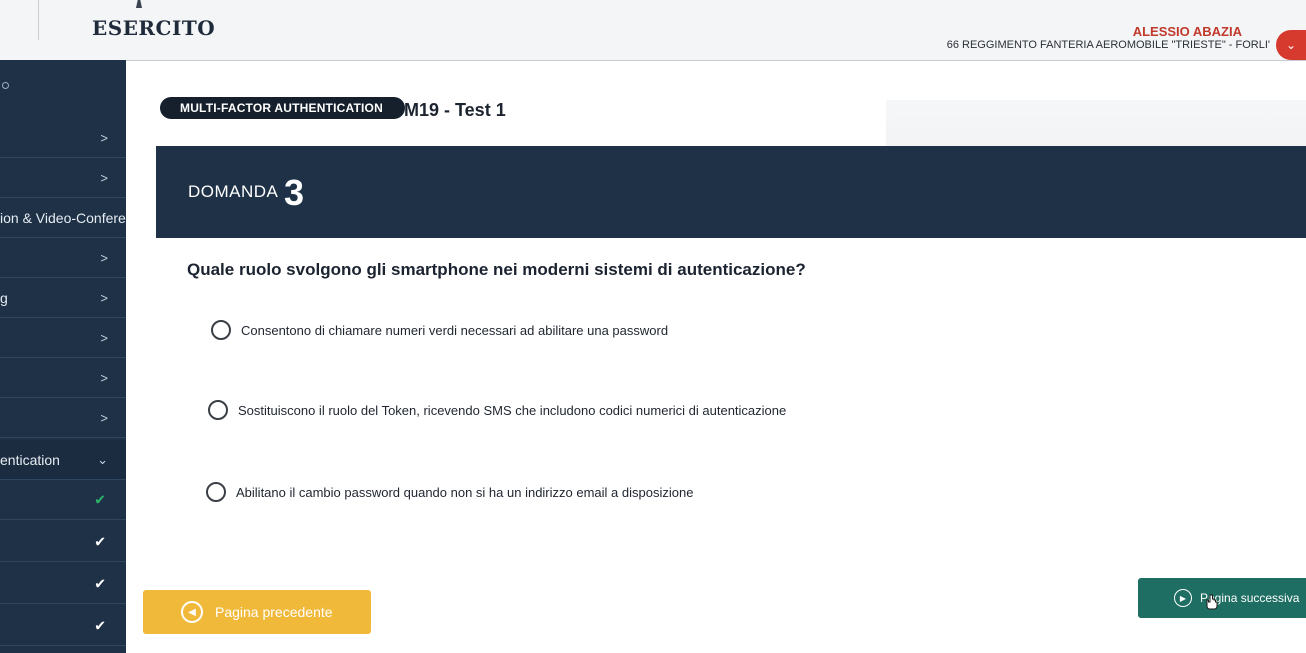 Image resolution: width=1306 pixels, height=653 pixels. Describe the element at coordinates (1212, 602) in the screenshot. I see `hand-cursor-icon` at that location.